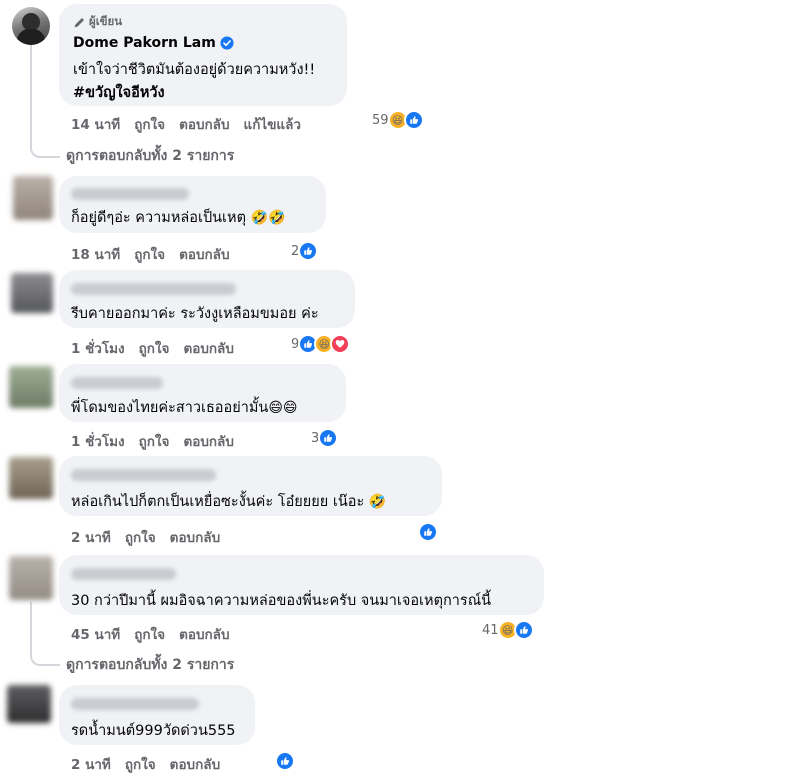  What do you see at coordinates (321, 344) in the screenshot?
I see `reaction-summary: 9 😆` at bounding box center [321, 344].